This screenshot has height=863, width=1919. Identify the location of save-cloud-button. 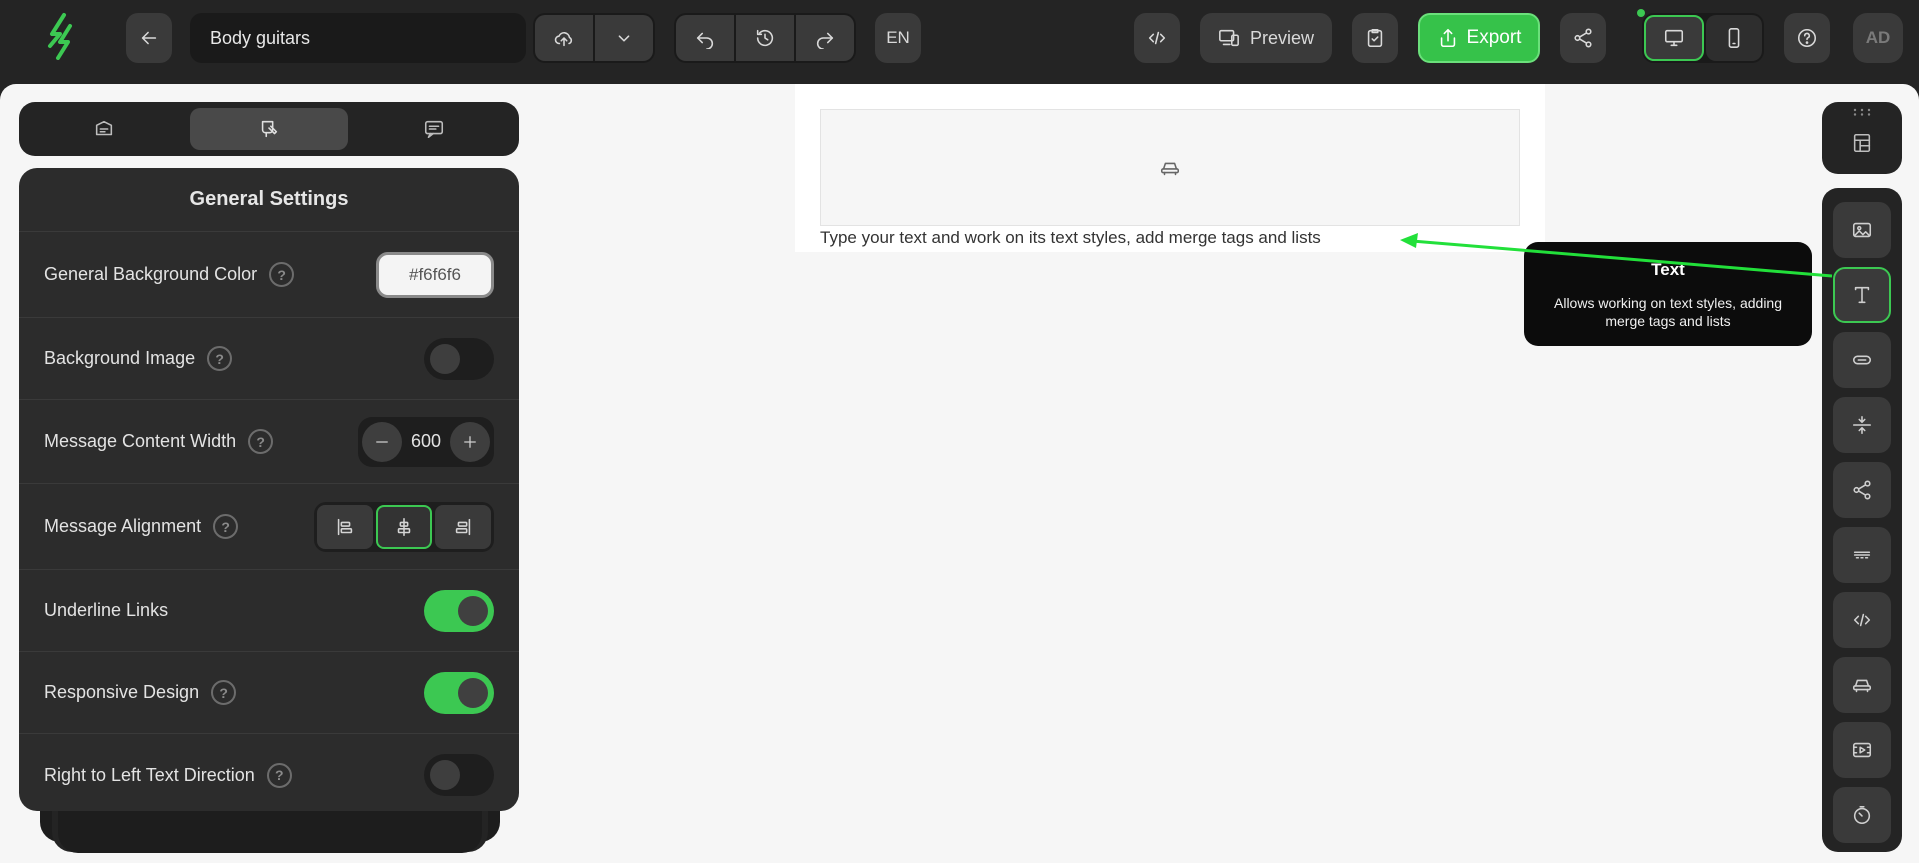
(564, 38).